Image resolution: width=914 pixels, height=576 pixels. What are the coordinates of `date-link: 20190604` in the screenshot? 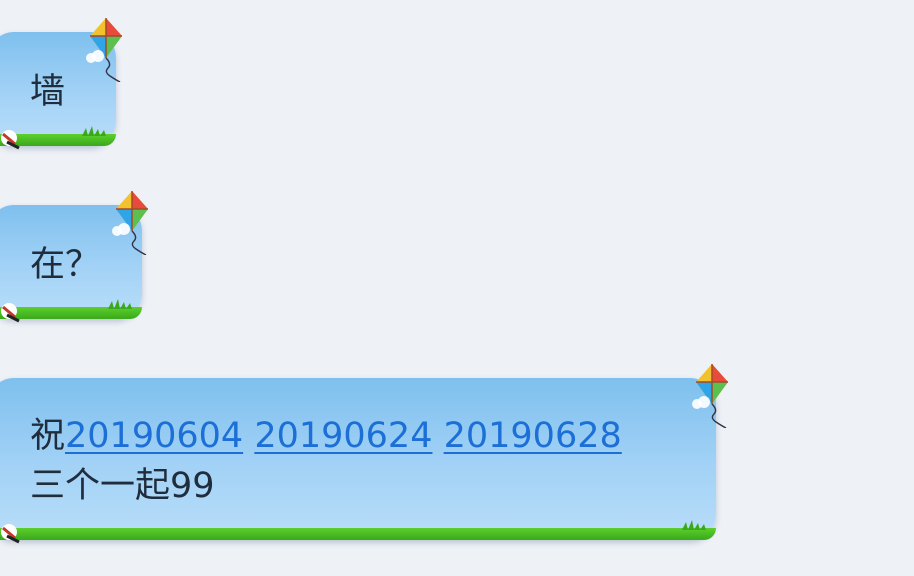 It's located at (154, 436).